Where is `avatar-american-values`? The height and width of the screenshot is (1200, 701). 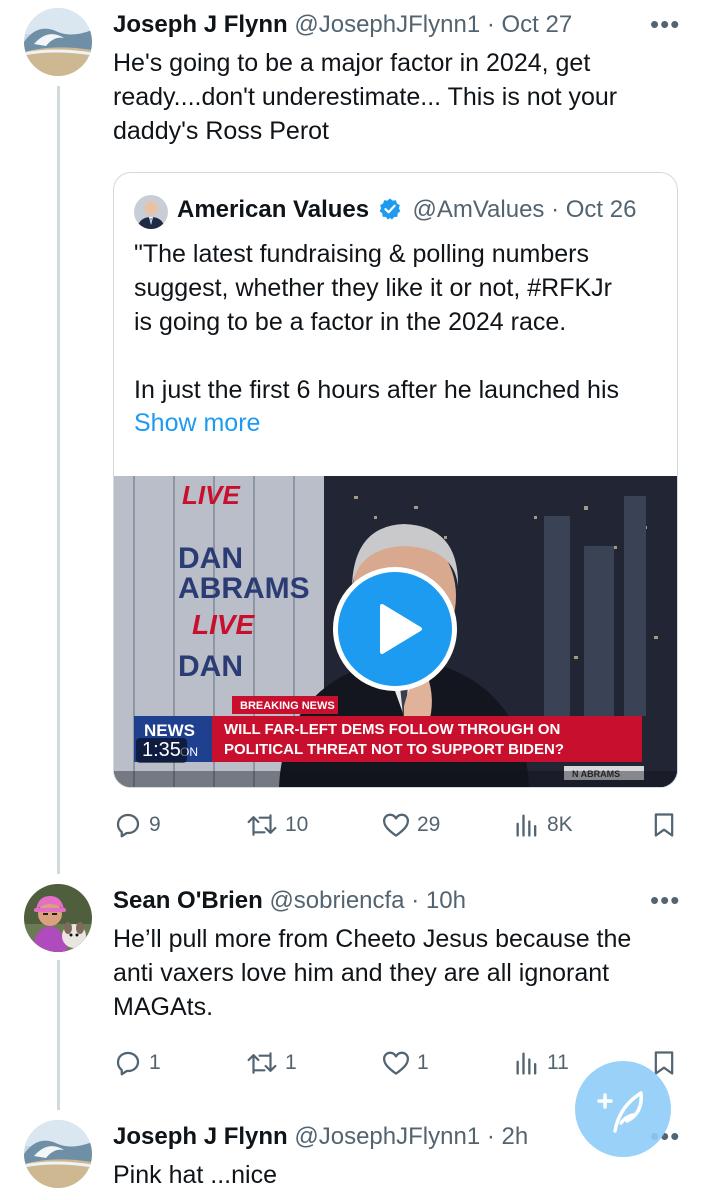 avatar-american-values is located at coordinates (151, 212).